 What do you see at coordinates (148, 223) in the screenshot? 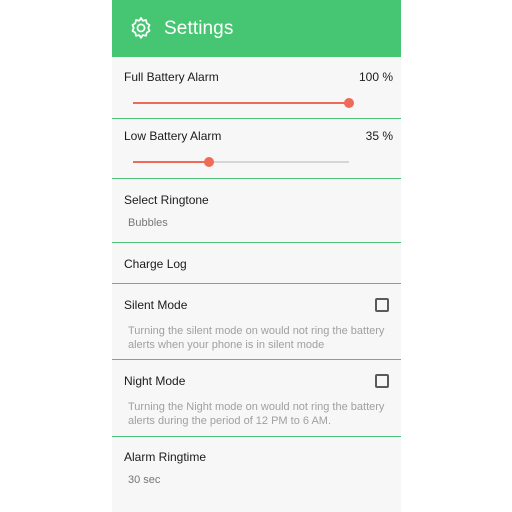
I see `ringtone-value: Bubbles` at bounding box center [148, 223].